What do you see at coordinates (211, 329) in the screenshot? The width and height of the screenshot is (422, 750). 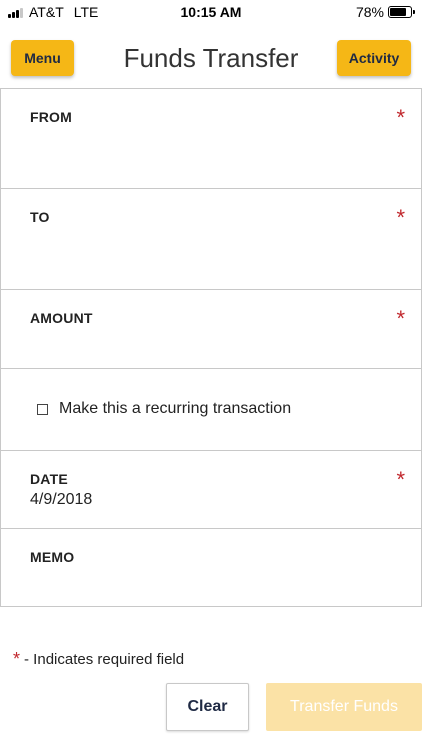 I see `amount-field: AMOUNT *` at bounding box center [211, 329].